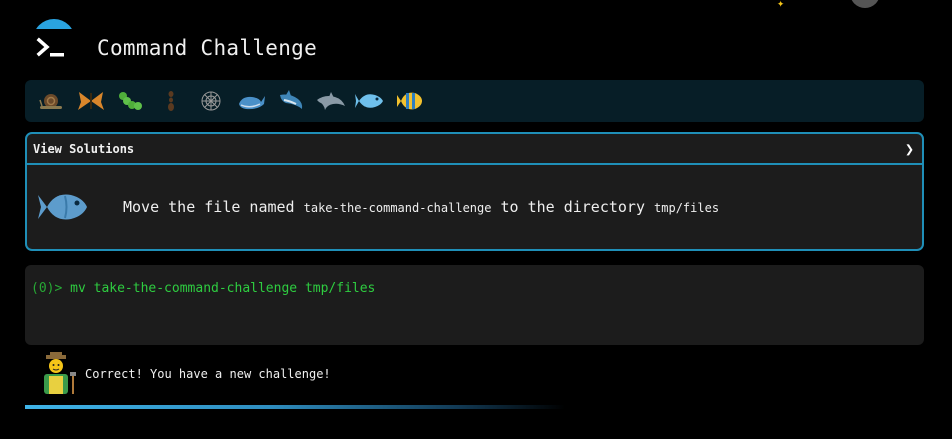  What do you see at coordinates (60, 373) in the screenshot?
I see `farmer-avatar-icon` at bounding box center [60, 373].